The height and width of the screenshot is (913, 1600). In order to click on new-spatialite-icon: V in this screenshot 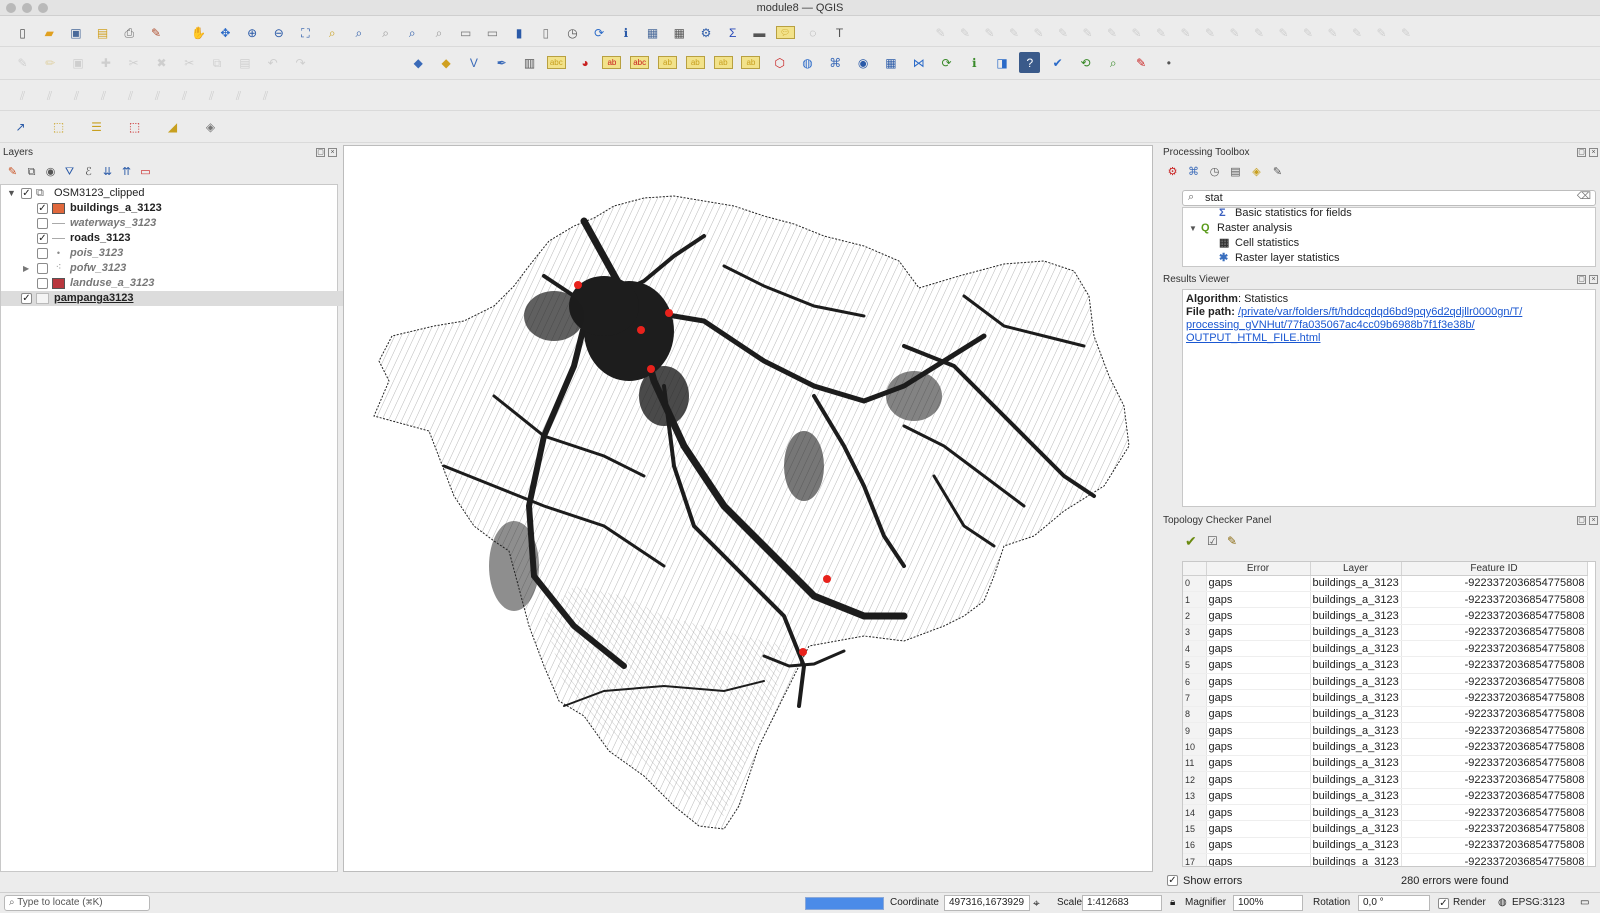, I will do `click(473, 62)`.